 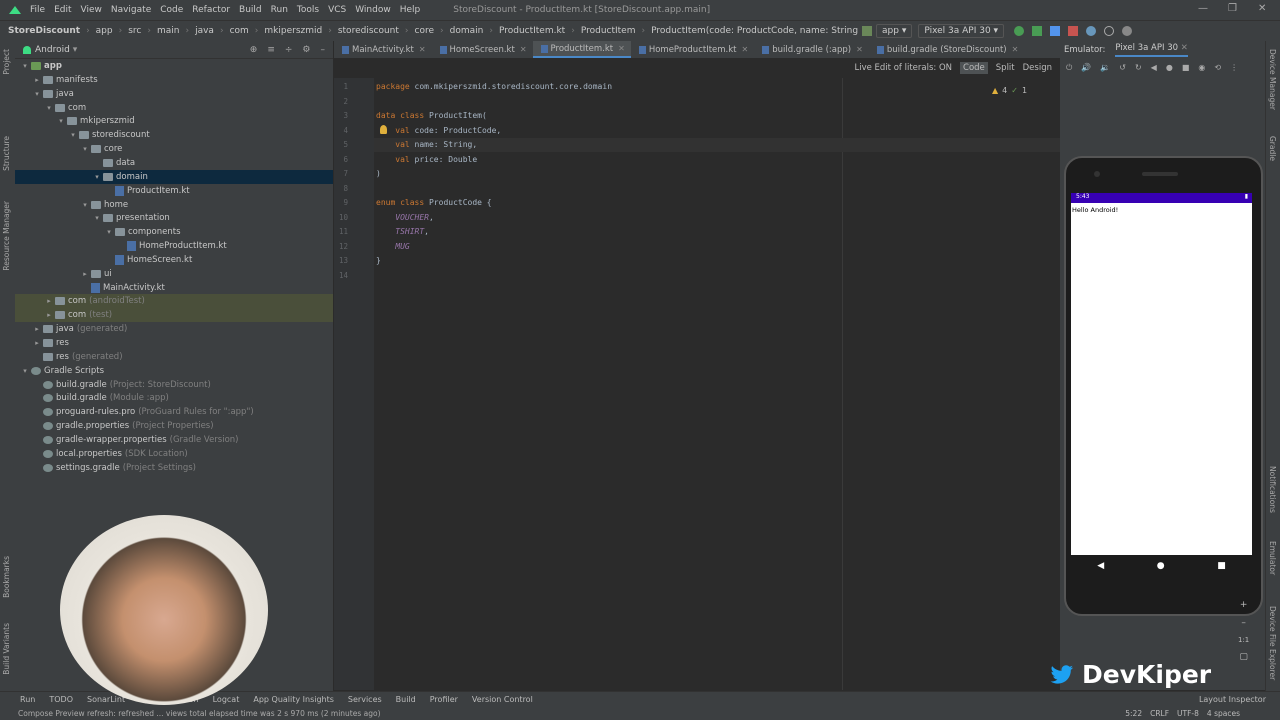 I want to click on collapse-all-icon: ≡, so click(x=271, y=50).